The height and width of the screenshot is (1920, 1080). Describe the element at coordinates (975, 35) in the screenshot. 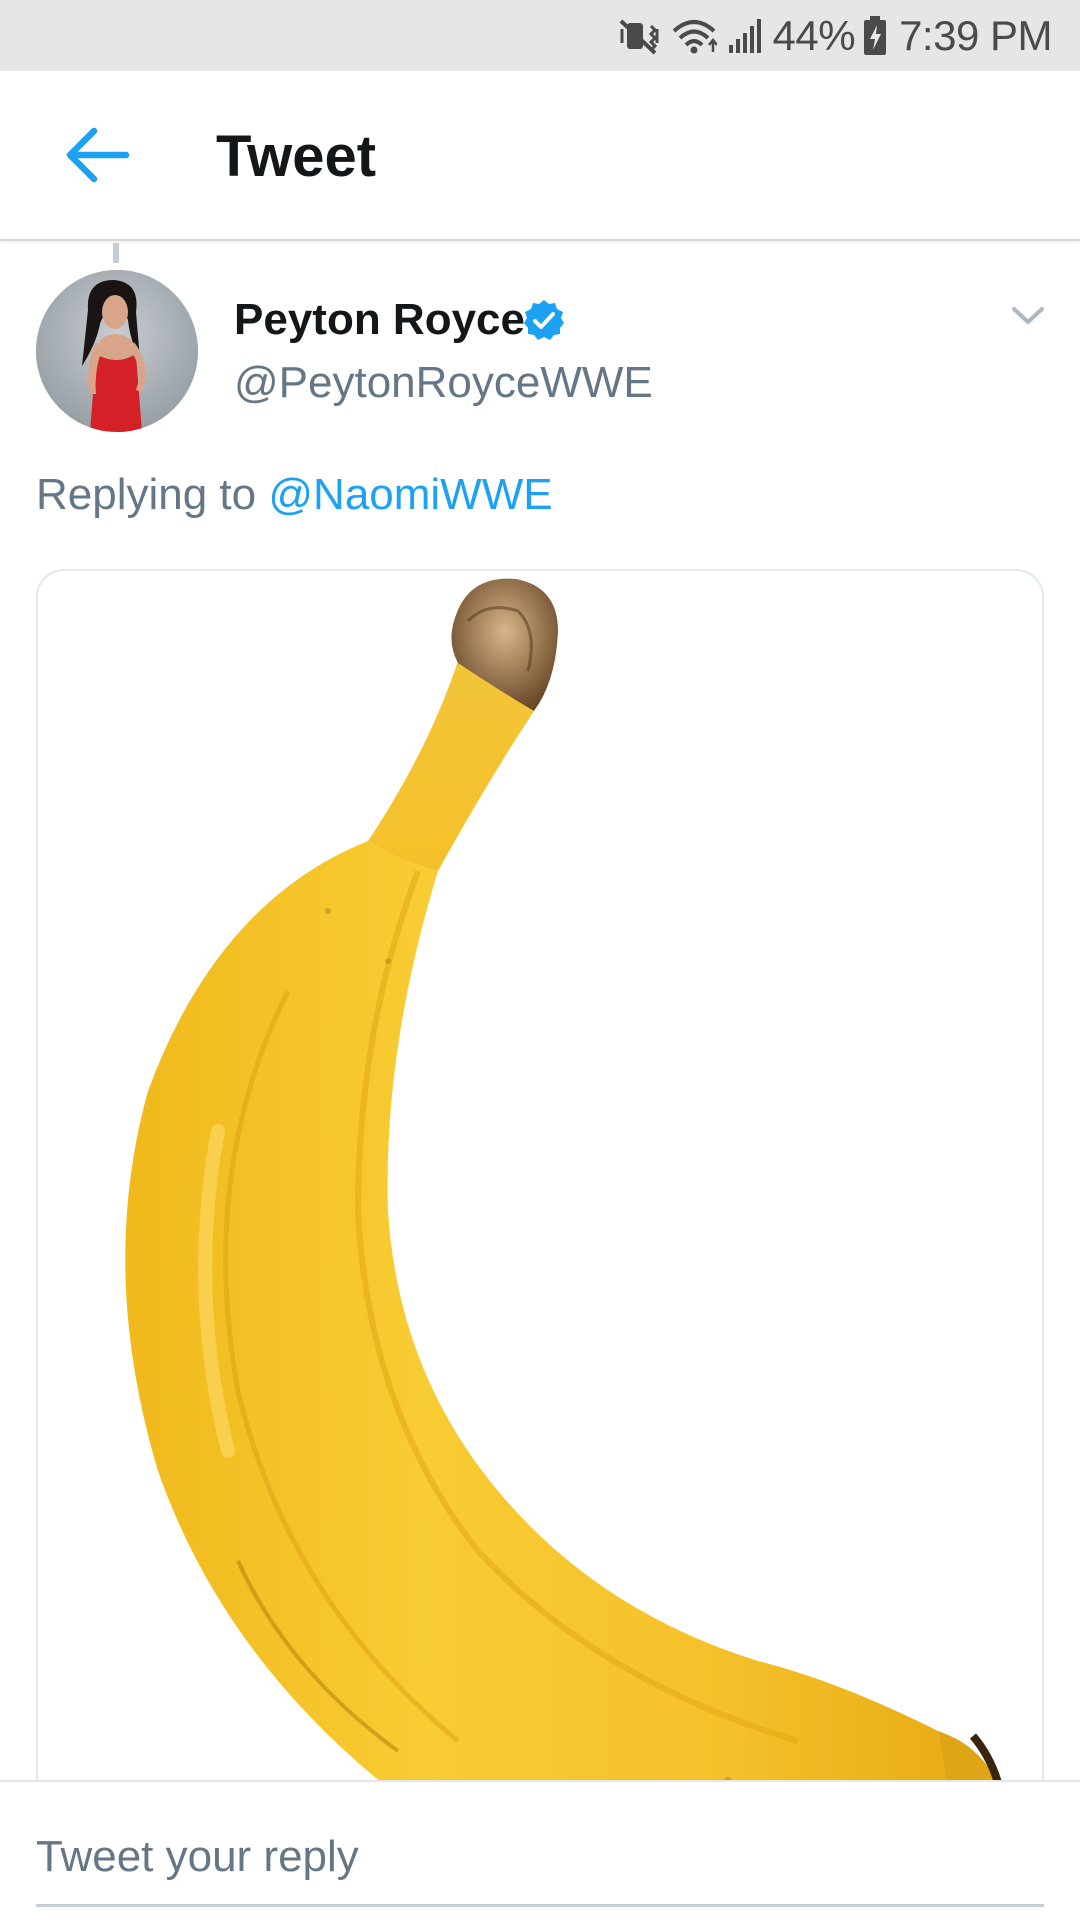

I see `clock: 7:39 PM` at that location.